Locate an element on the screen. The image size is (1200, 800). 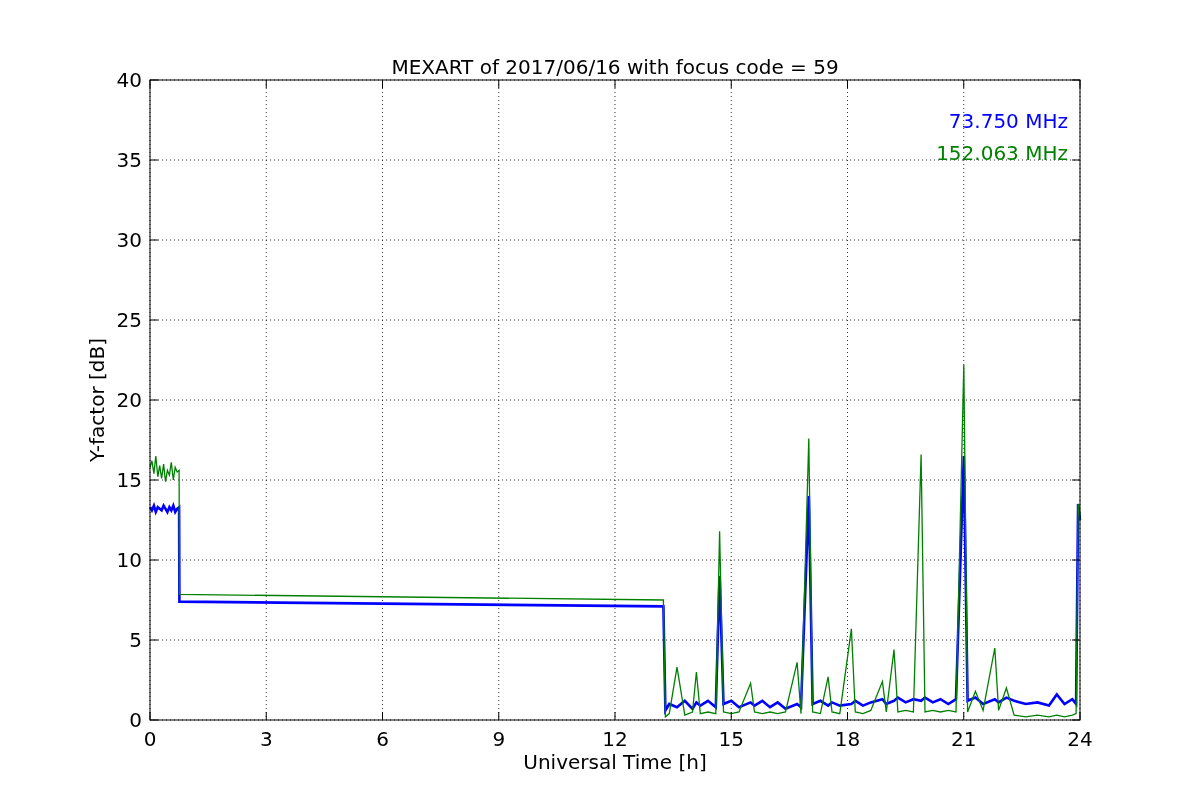
legend-label: 152.063 MHz is located at coordinates (1002, 153).